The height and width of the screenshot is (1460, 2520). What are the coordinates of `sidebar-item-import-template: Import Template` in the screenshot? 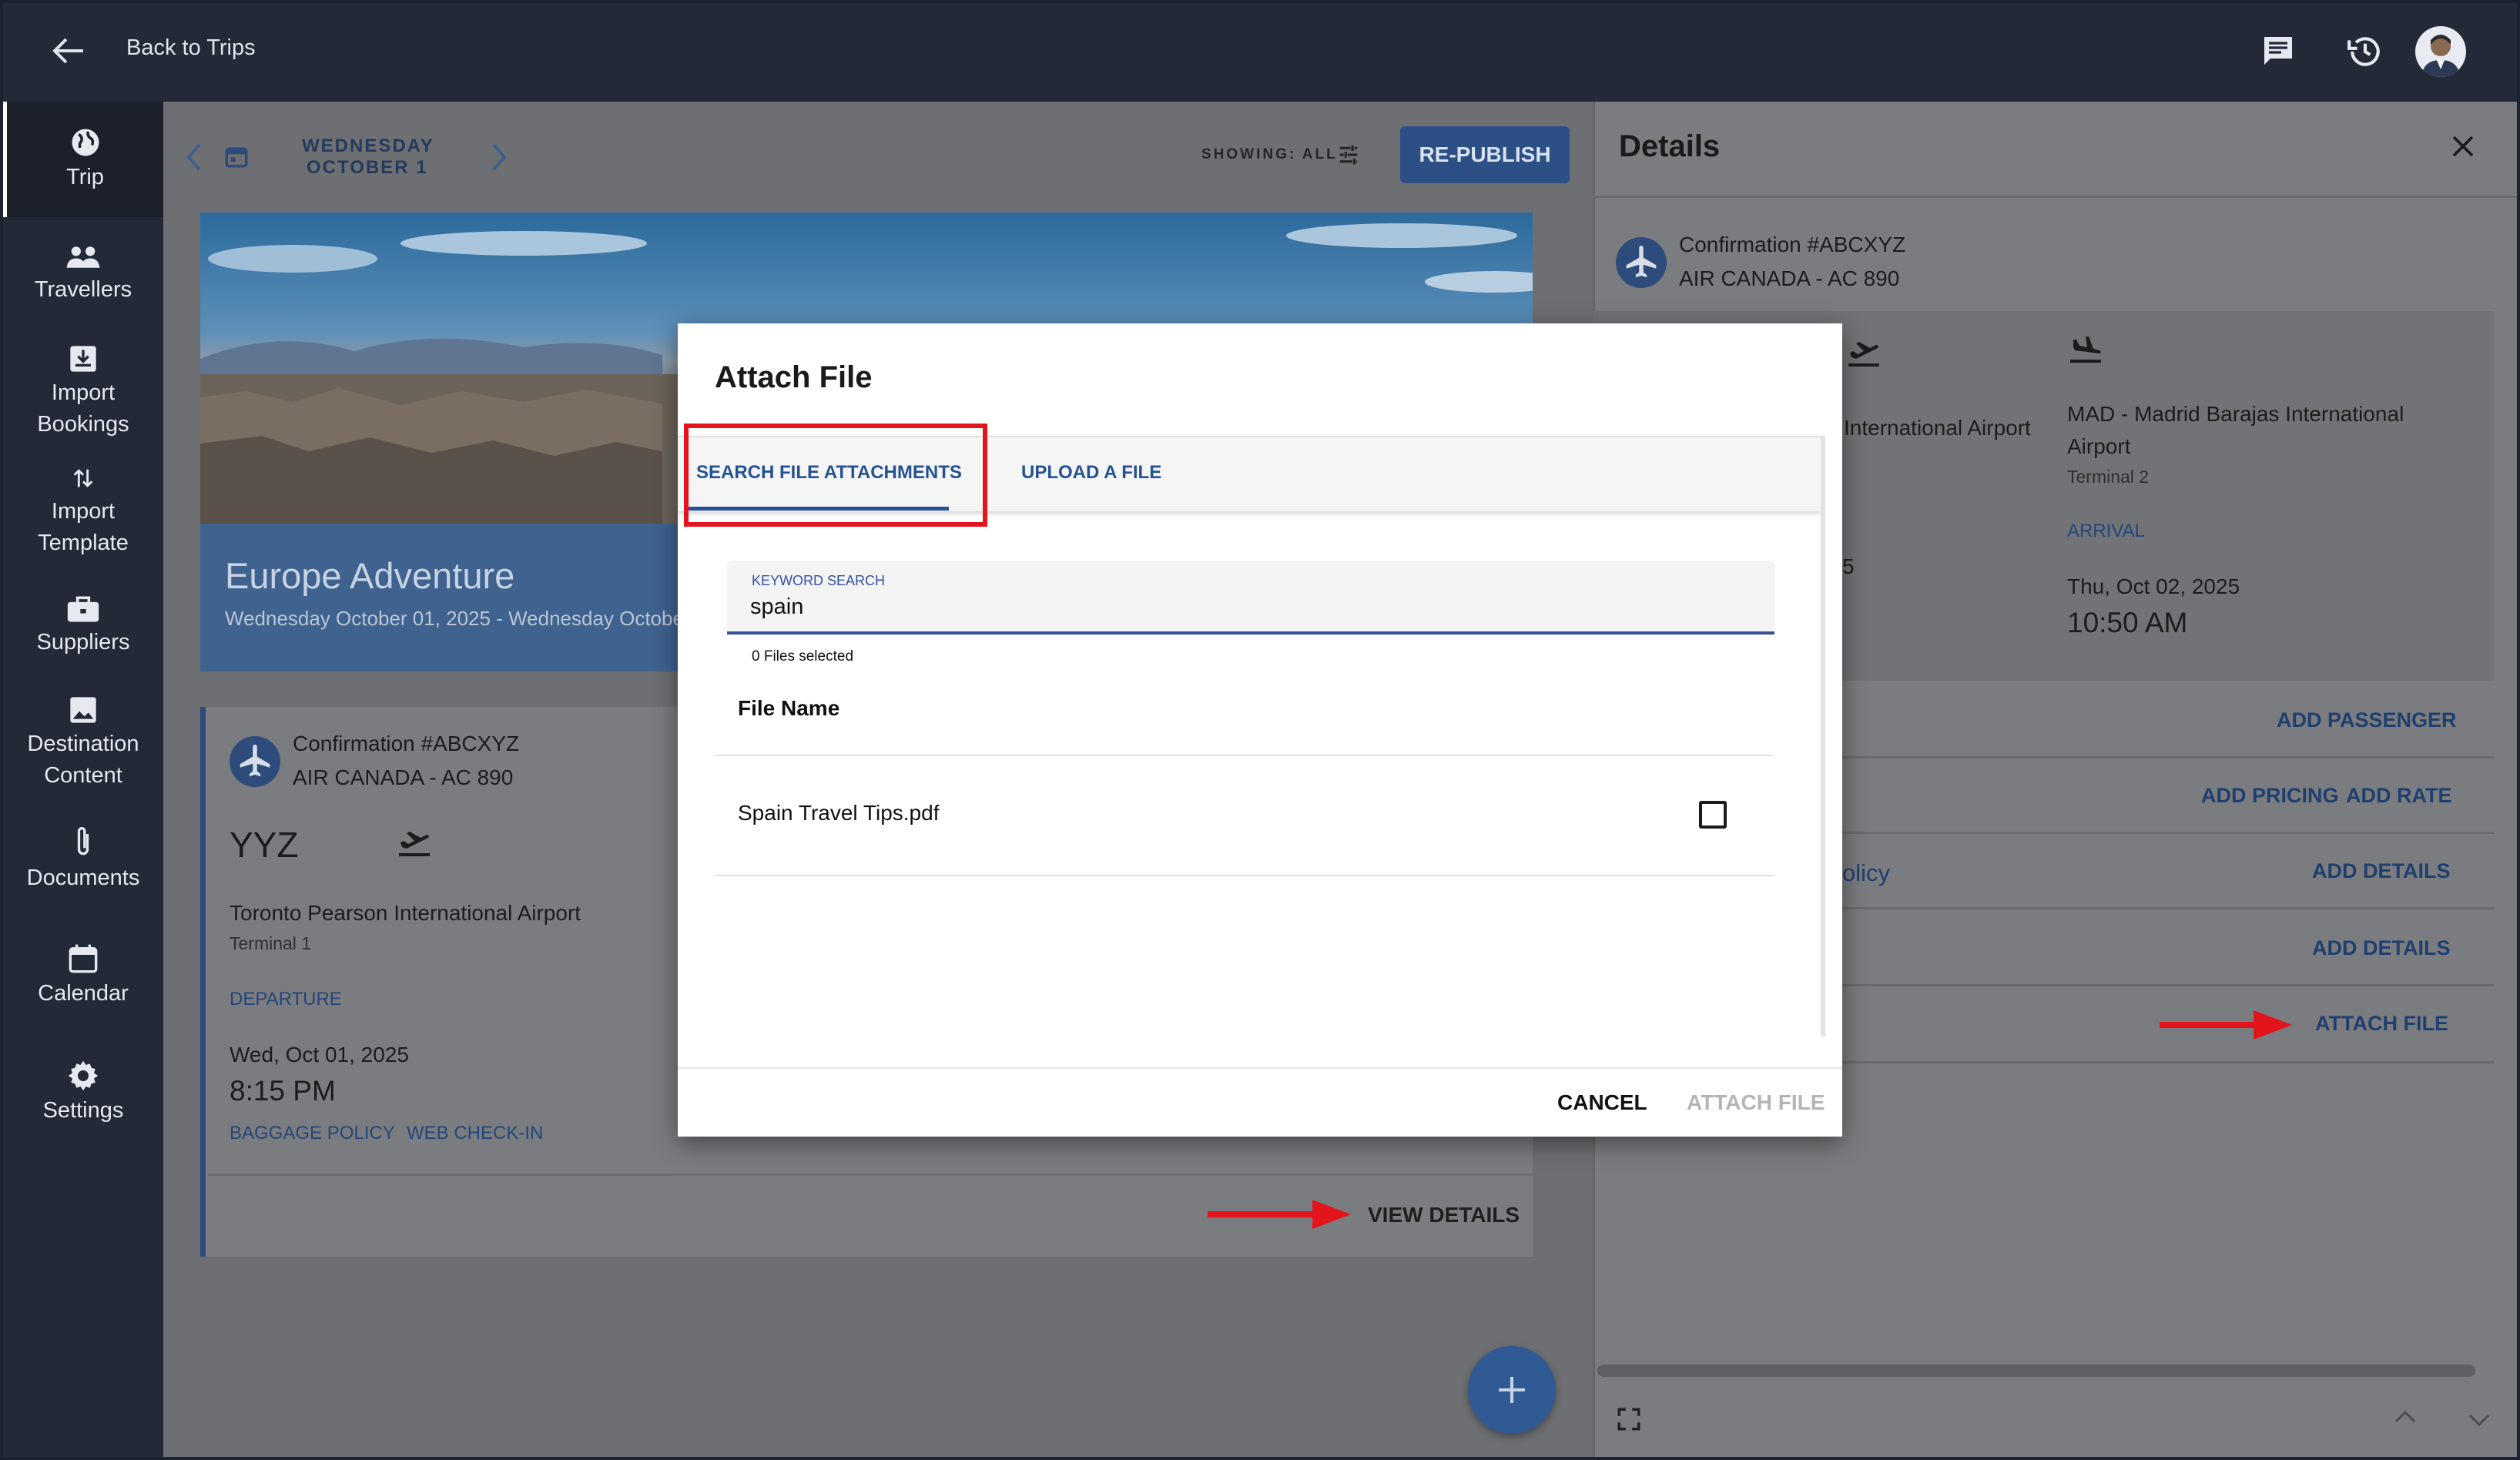 It's located at (83, 512).